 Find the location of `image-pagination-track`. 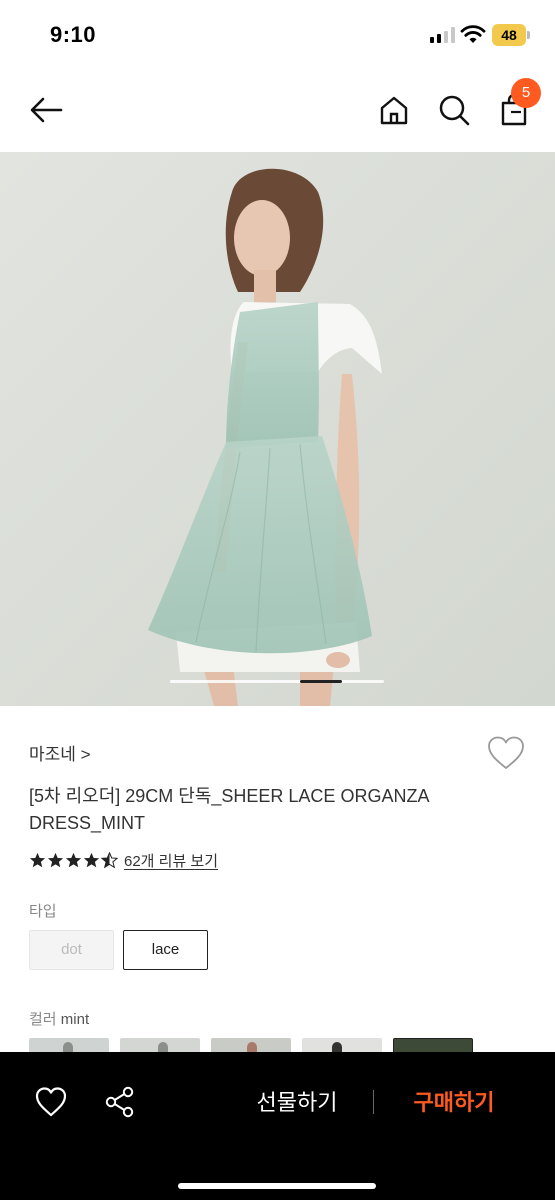

image-pagination-track is located at coordinates (277, 681).